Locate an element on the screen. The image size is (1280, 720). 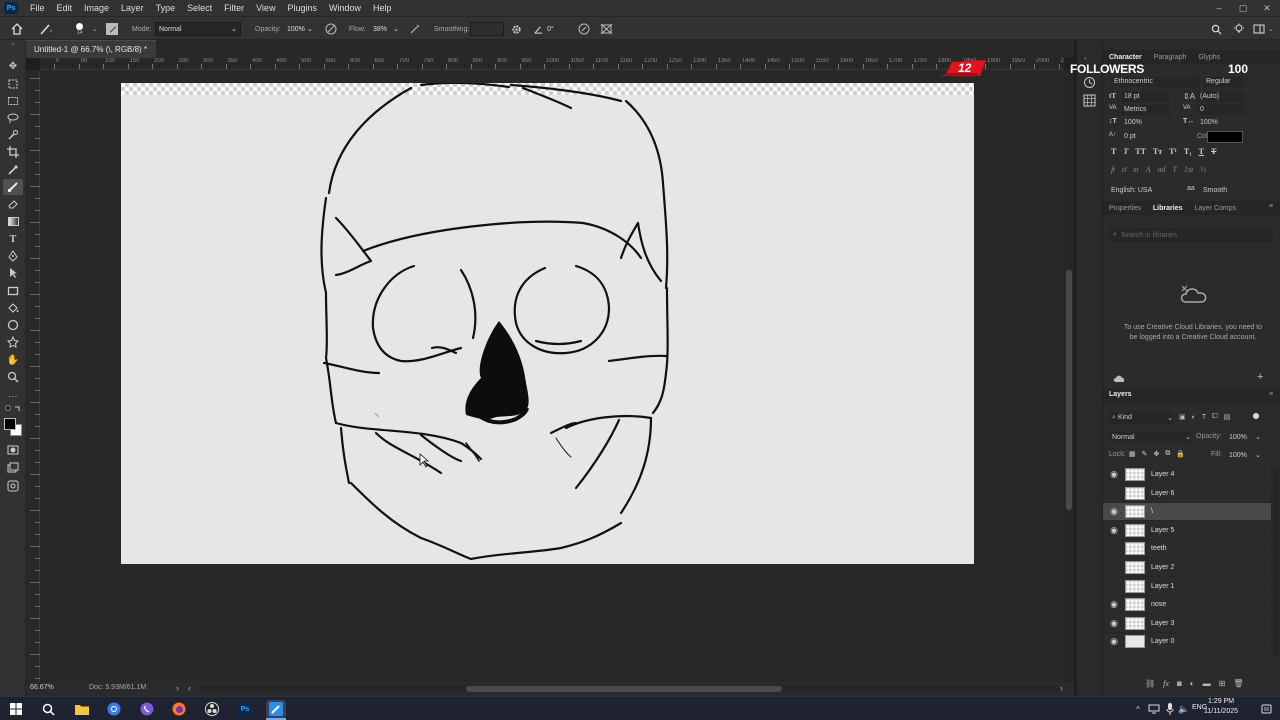
flow-field: 38% ⌄ is located at coordinates (386, 29).